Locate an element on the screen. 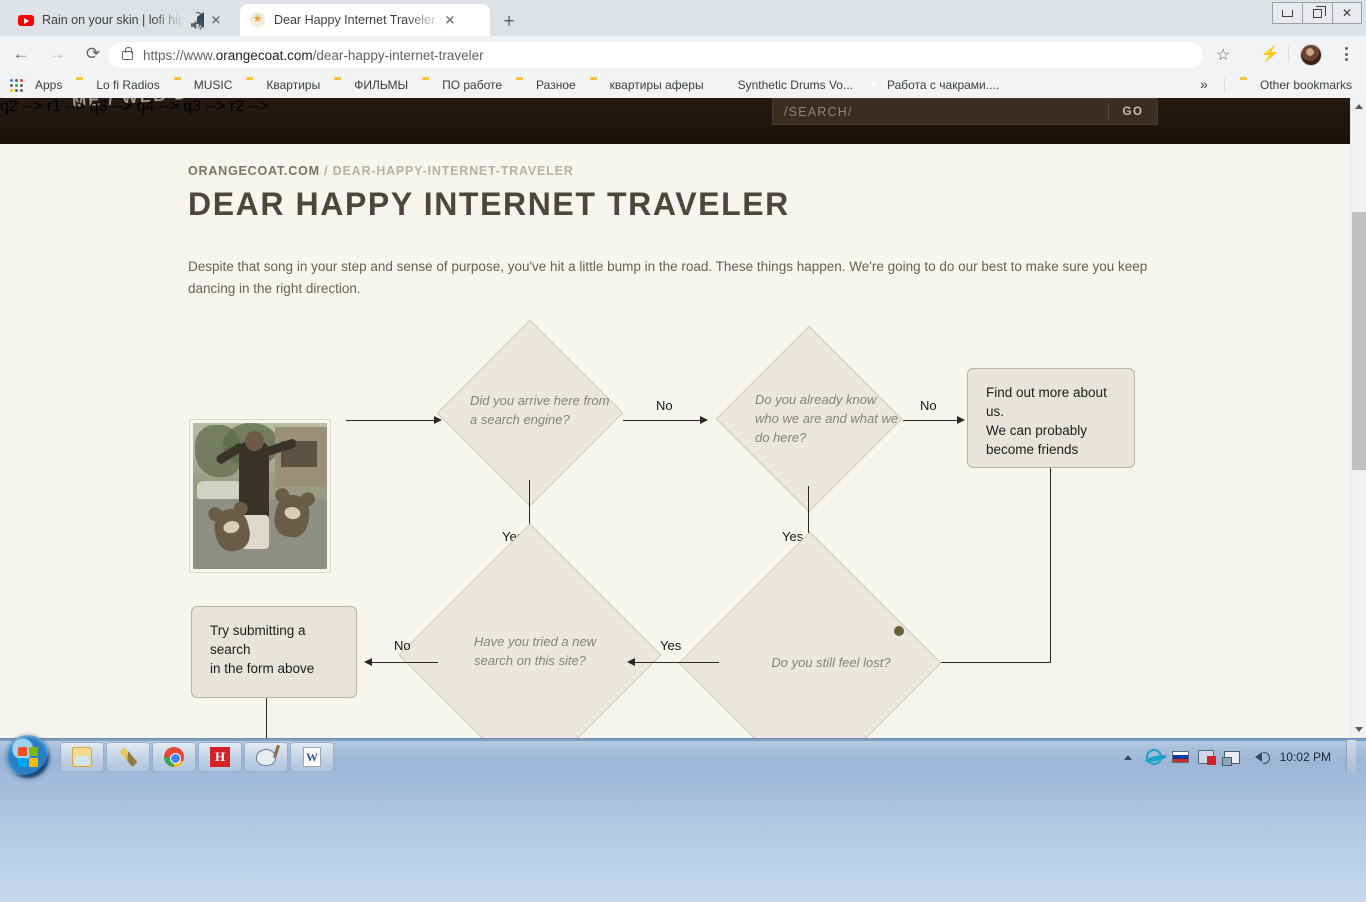 The height and width of the screenshot is (902, 1366). arrowhead-q1-no is located at coordinates (704, 419).